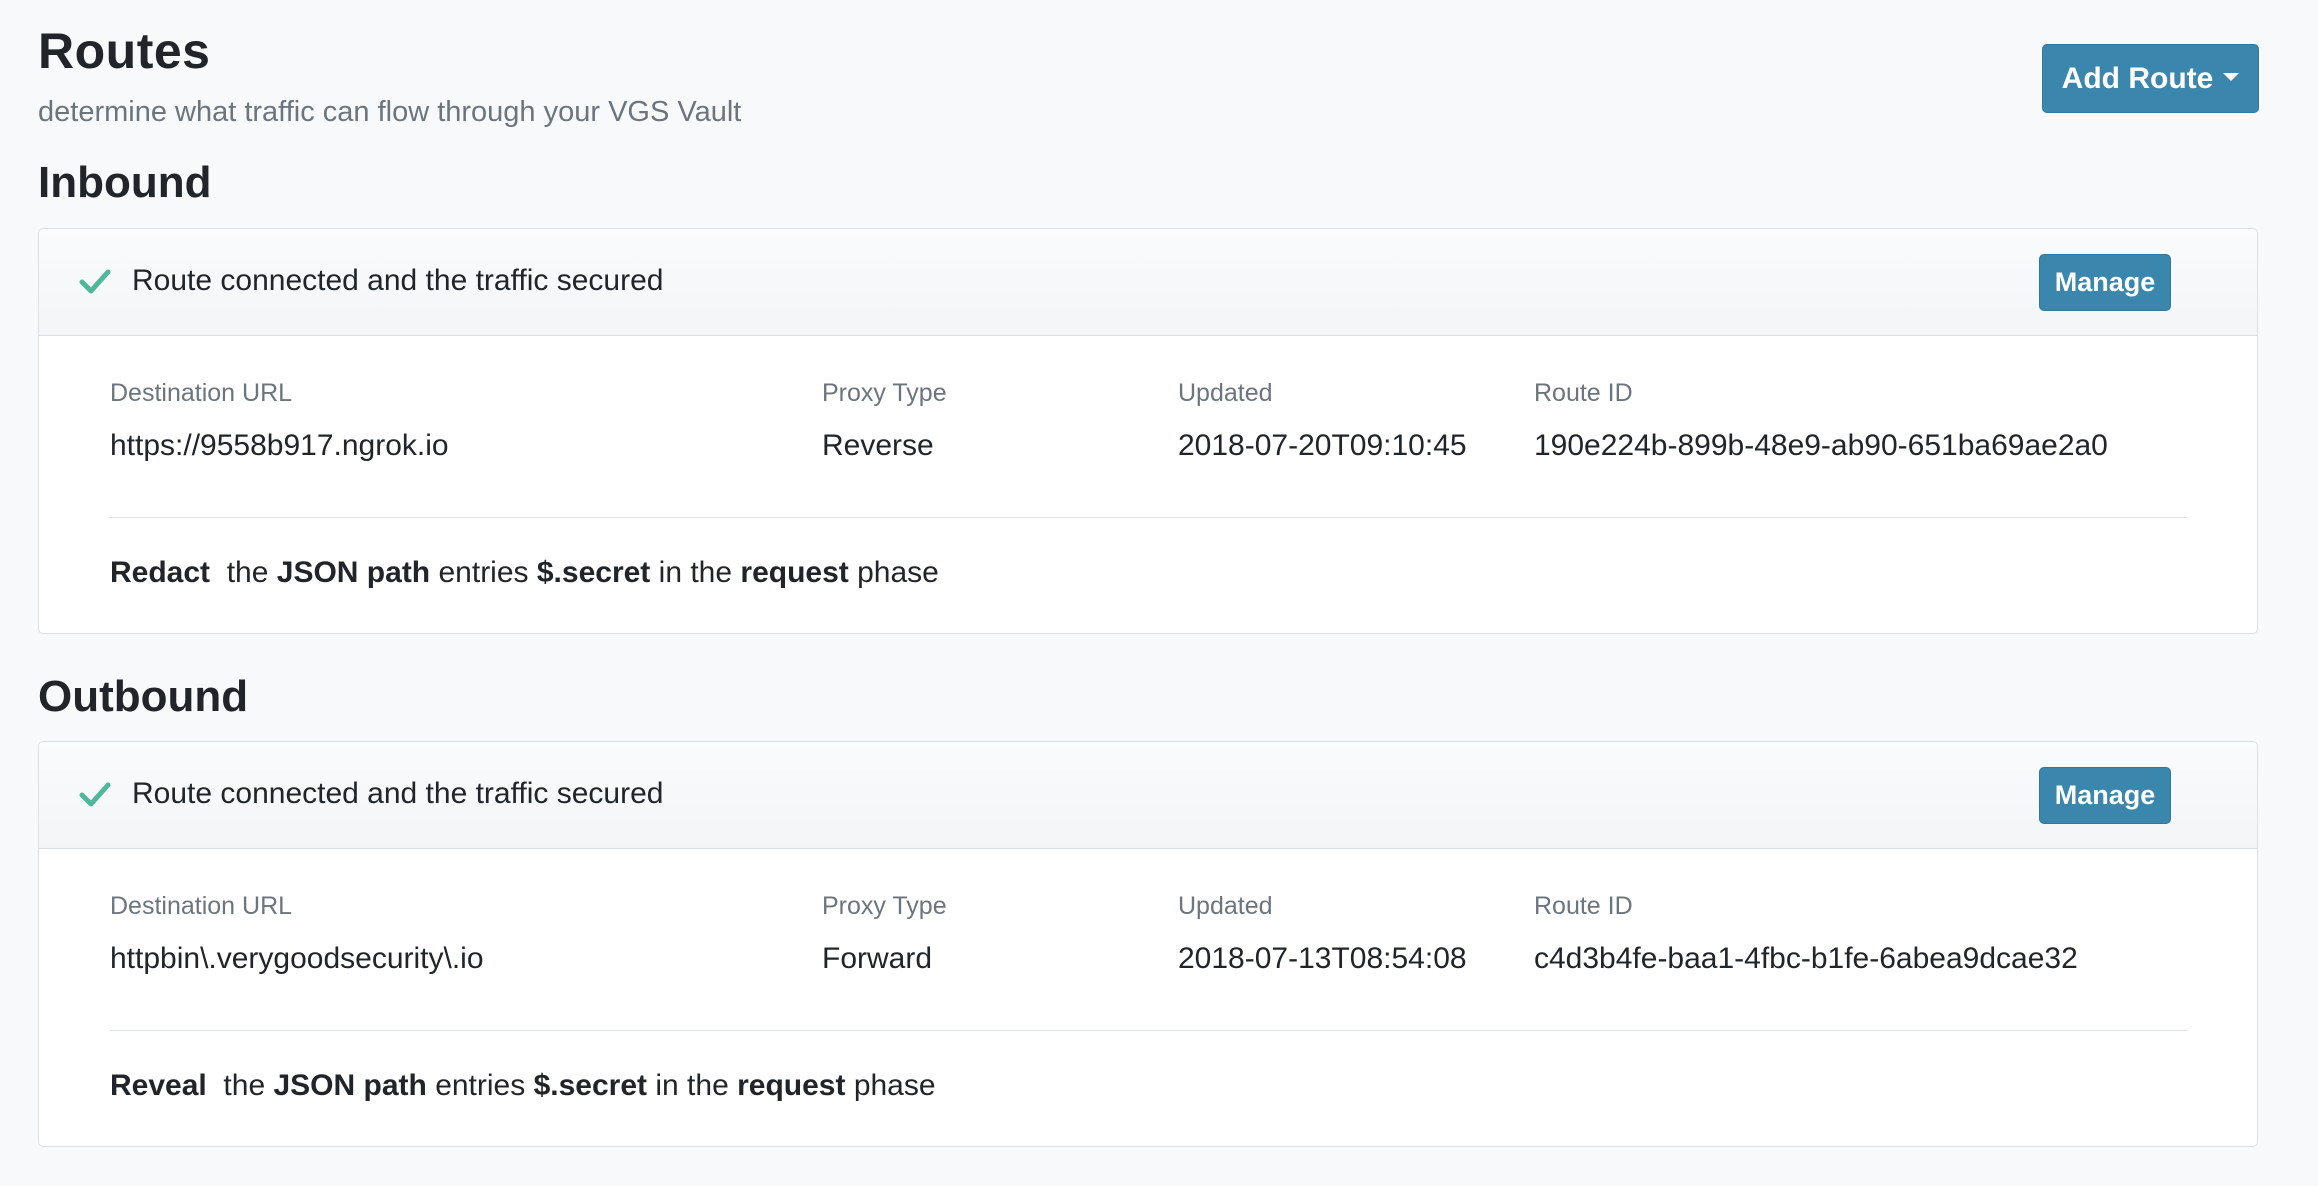 This screenshot has width=2318, height=1186. I want to click on proxy-type-value: Reverse, so click(878, 445).